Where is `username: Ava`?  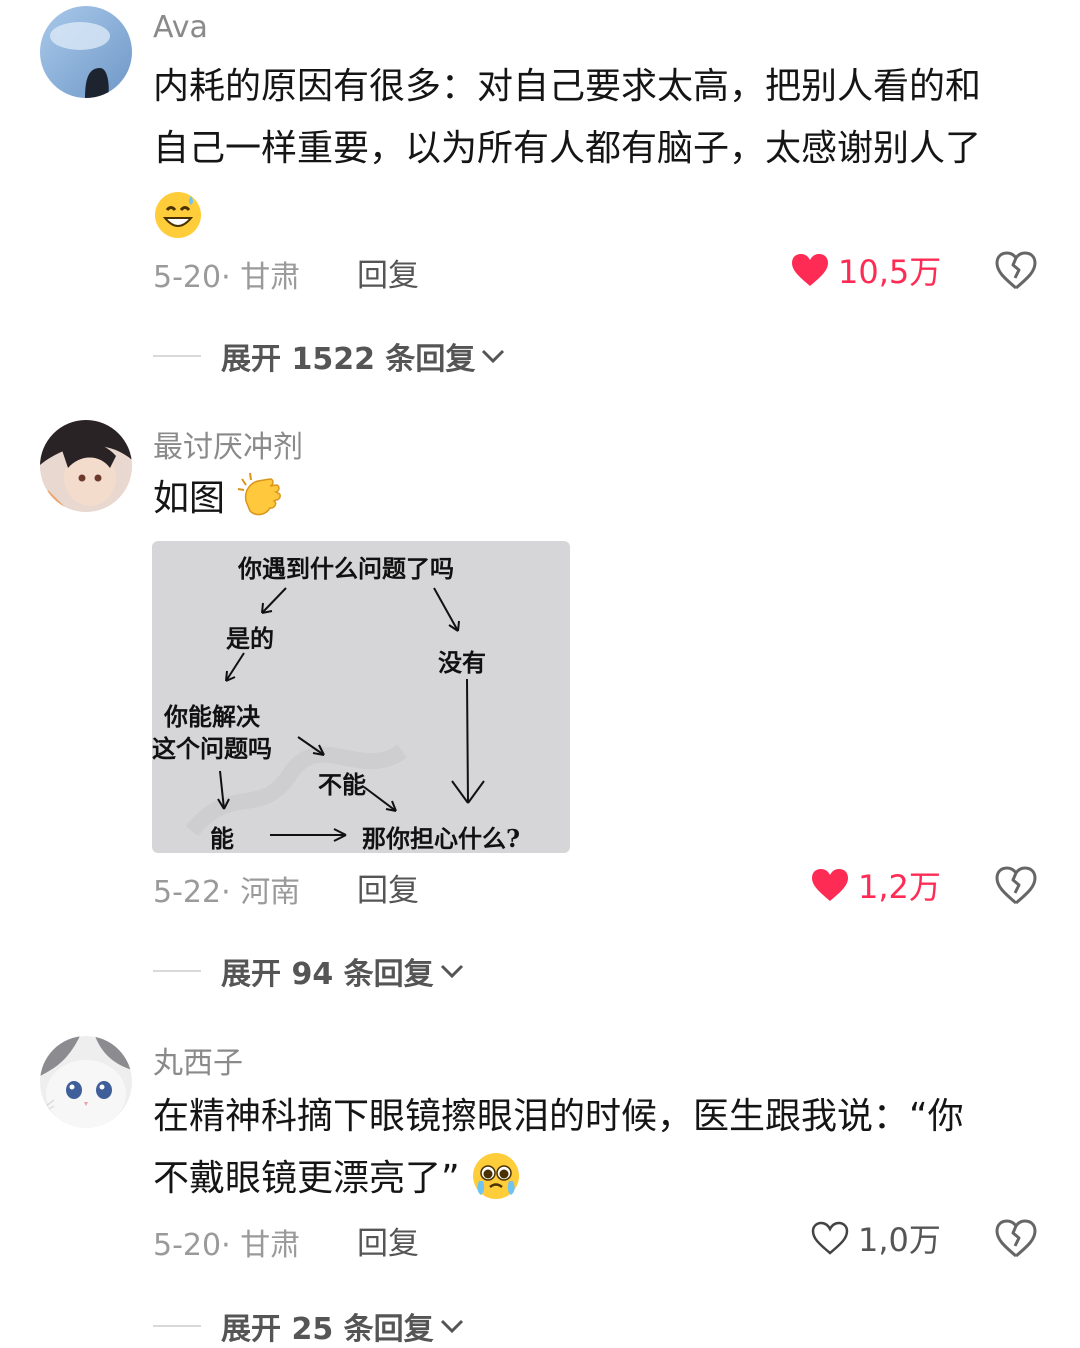 username: Ava is located at coordinates (180, 27).